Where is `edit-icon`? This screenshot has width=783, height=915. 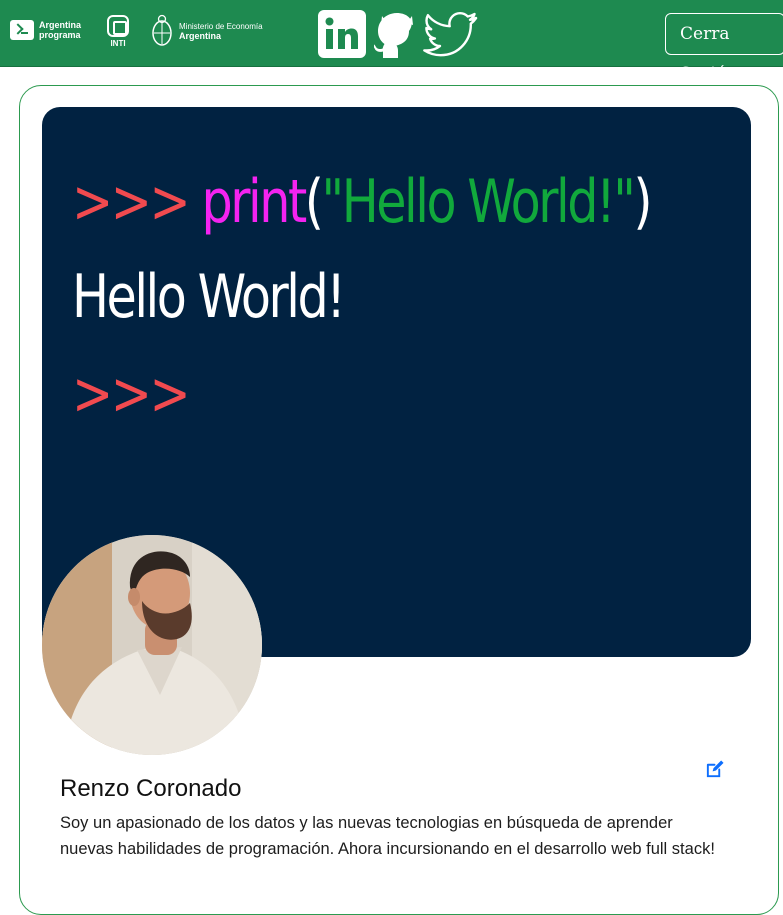
edit-icon is located at coordinates (714, 769).